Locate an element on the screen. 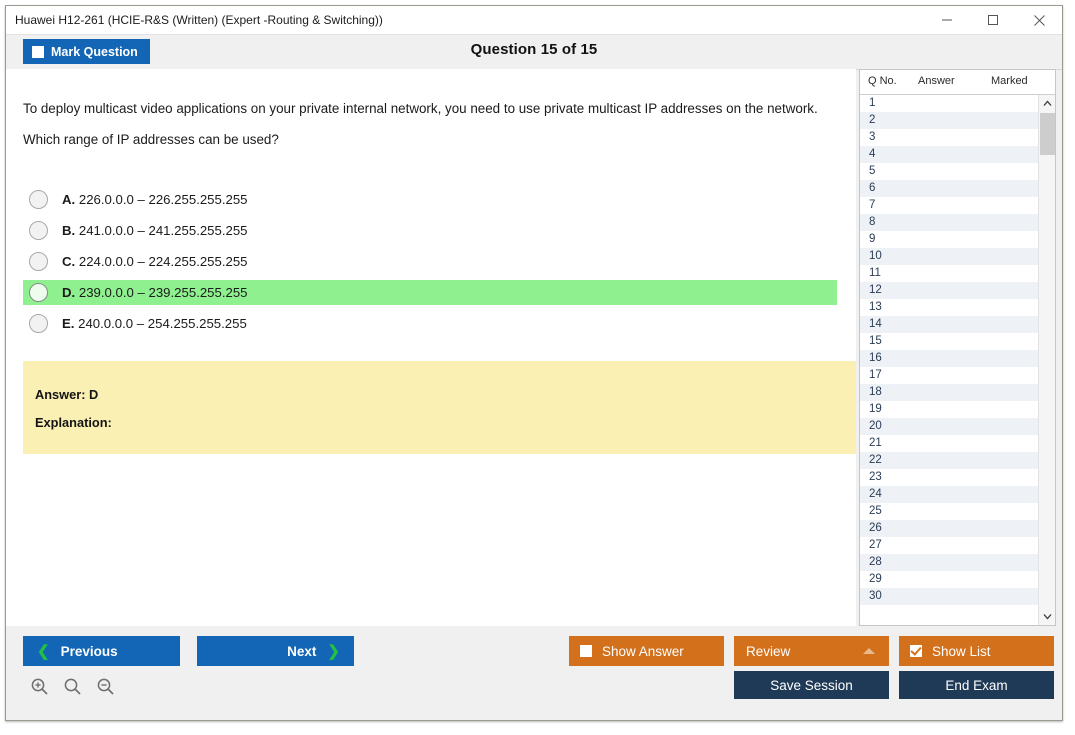  question-list-row: 26 is located at coordinates (949, 528).